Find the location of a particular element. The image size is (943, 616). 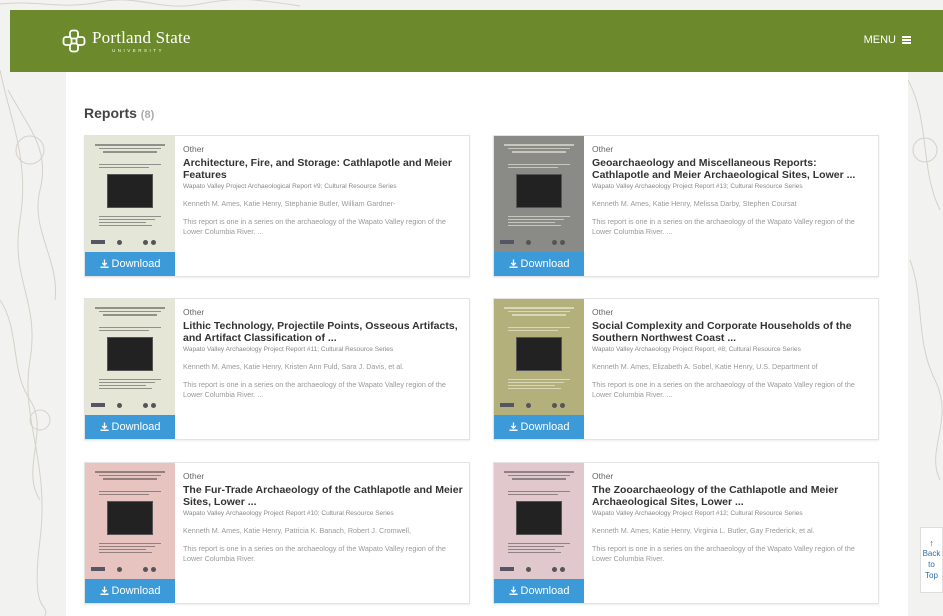

hamburger-icon is located at coordinates (906, 40).